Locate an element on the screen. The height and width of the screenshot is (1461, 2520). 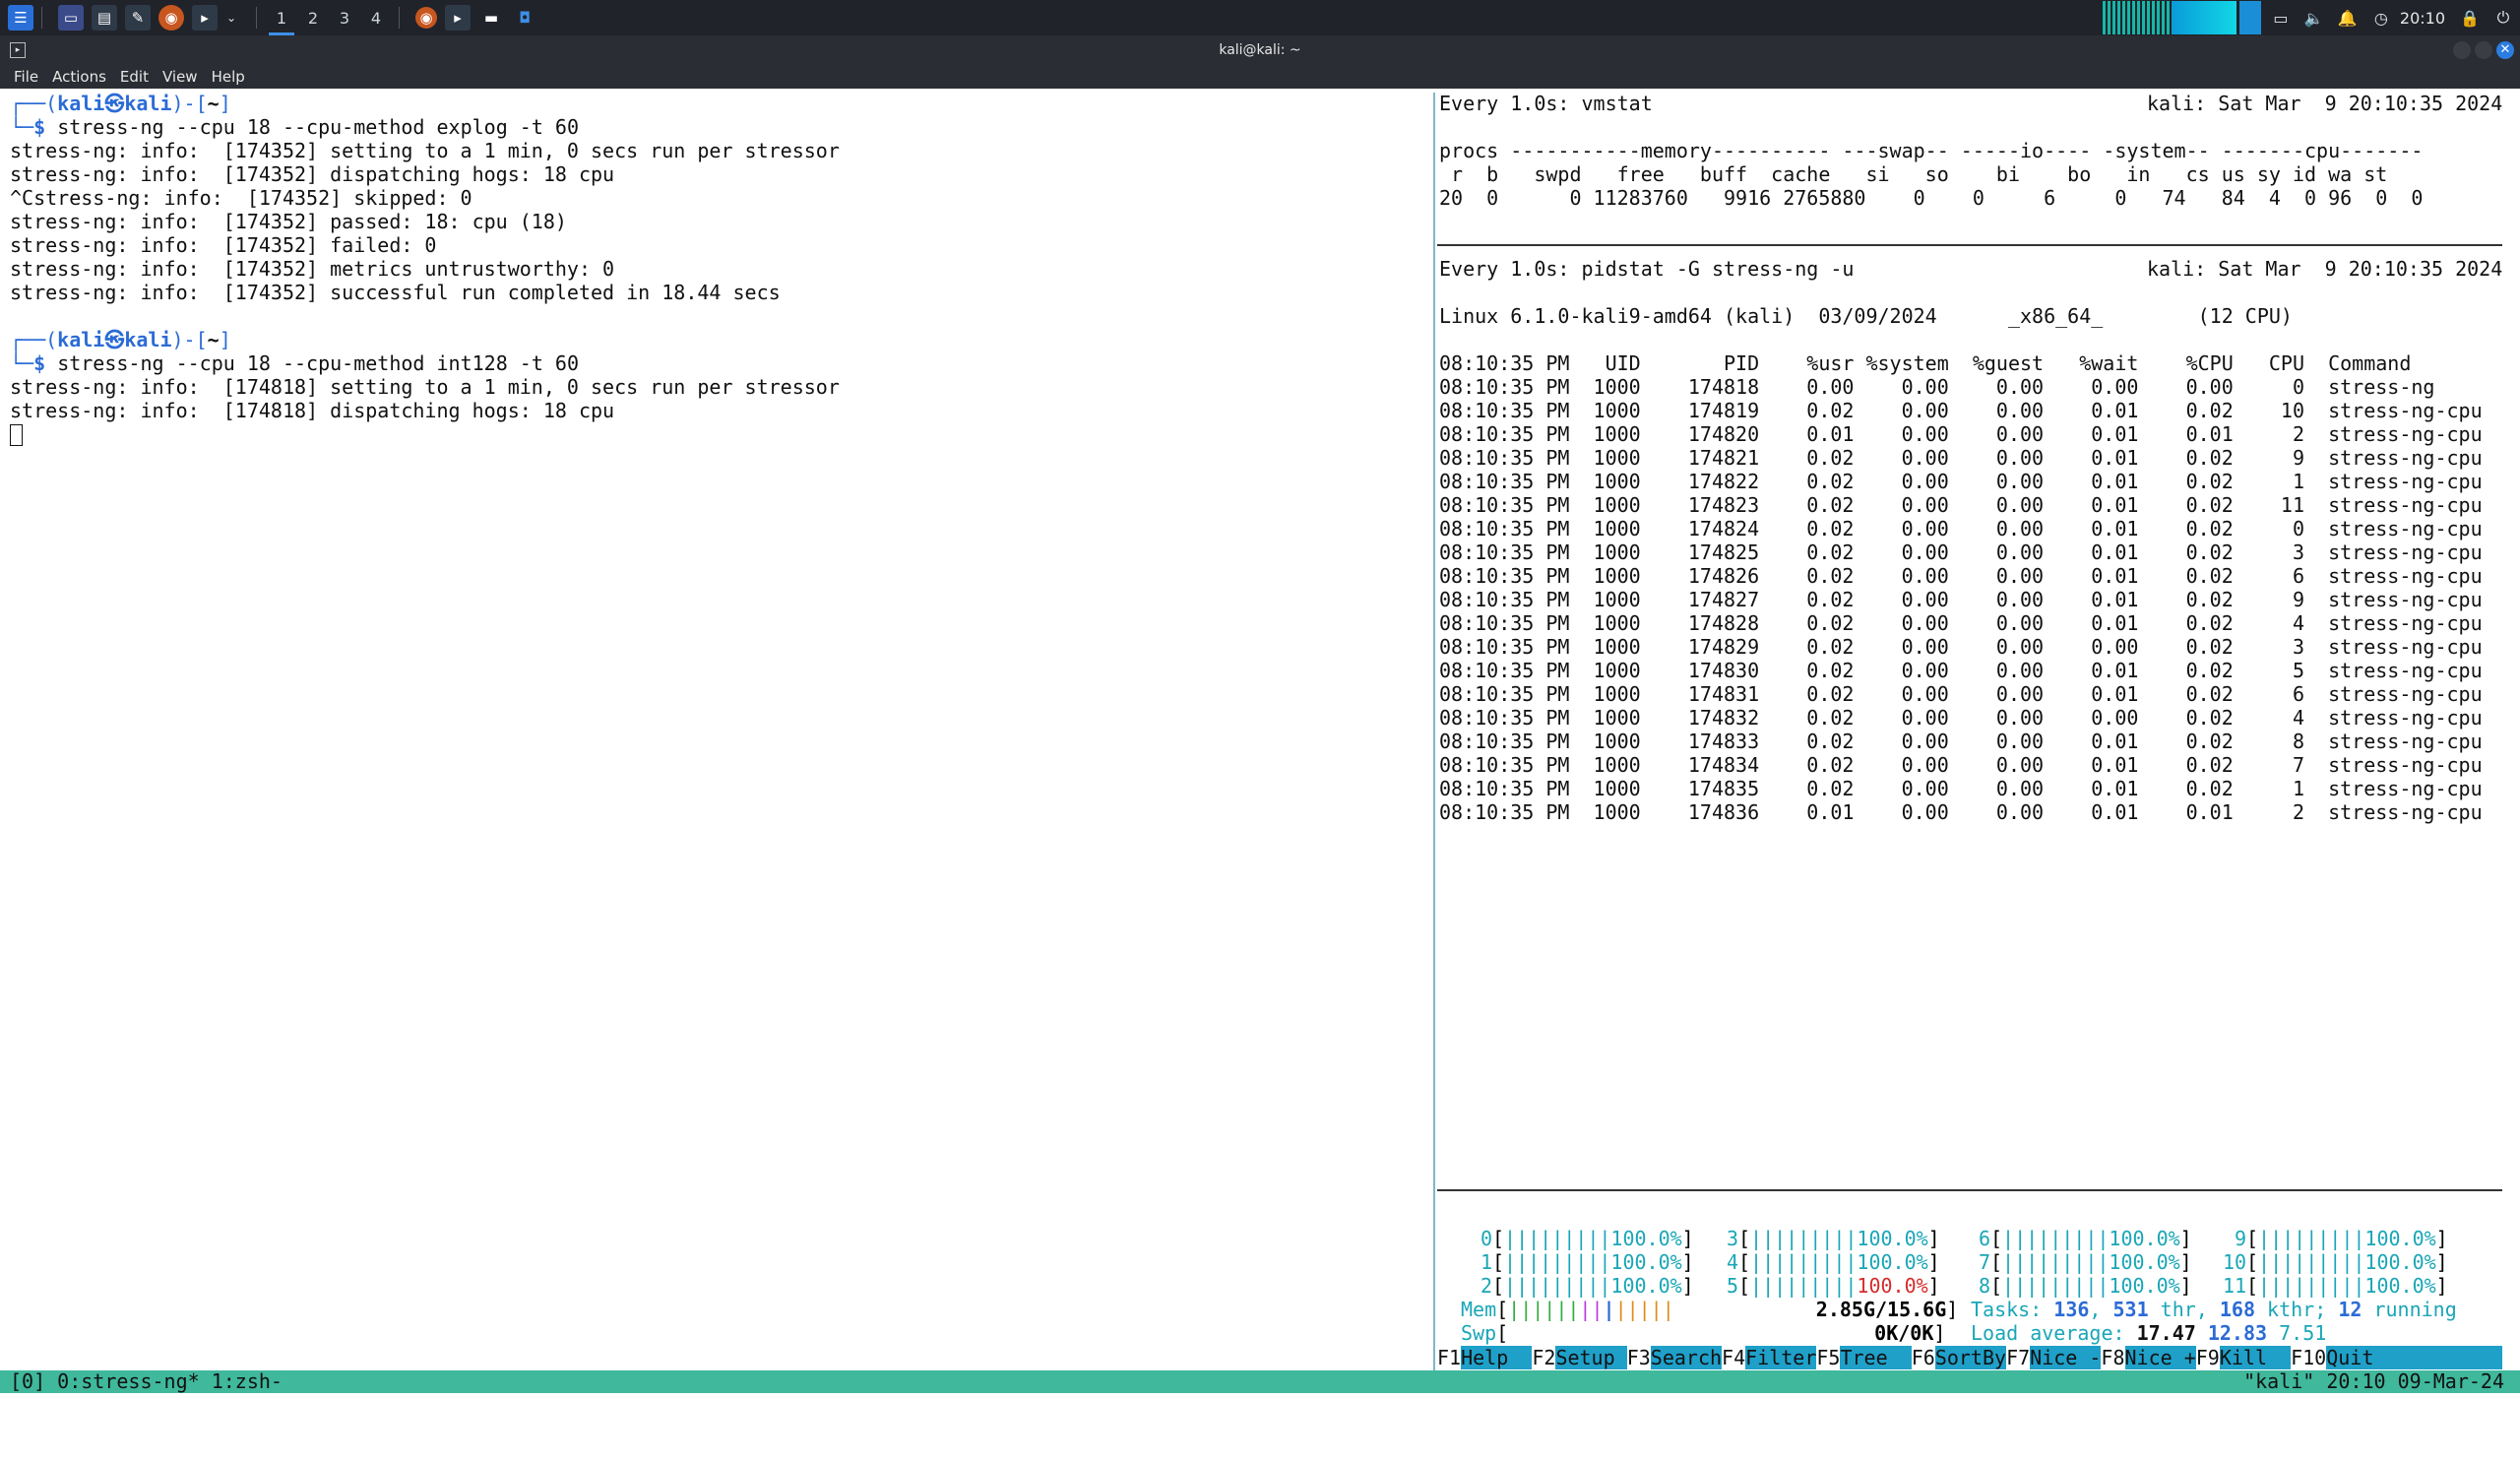
firefox-task-icon: ◉ is located at coordinates (426, 18).